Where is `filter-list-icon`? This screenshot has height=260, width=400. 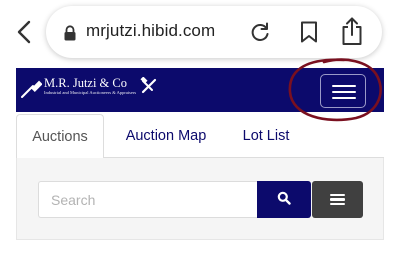
filter-list-icon is located at coordinates (337, 200).